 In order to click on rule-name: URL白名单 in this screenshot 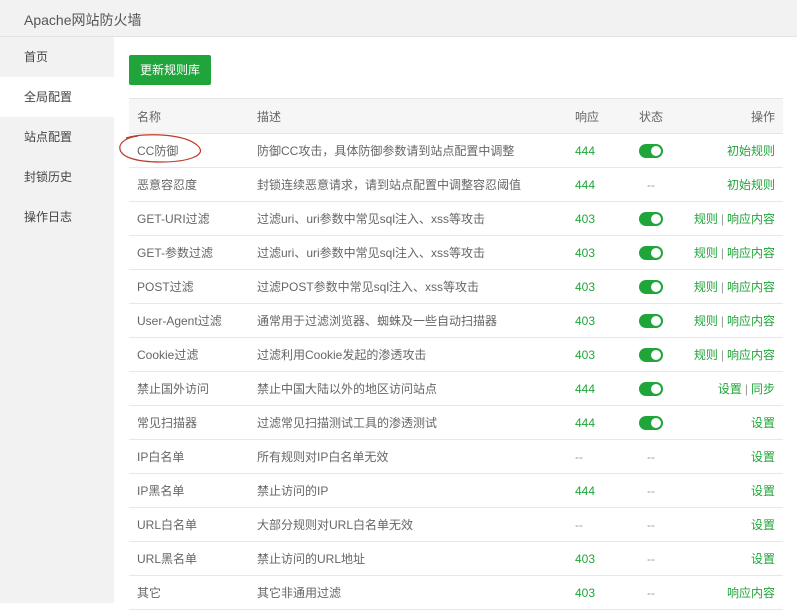, I will do `click(189, 524)`.